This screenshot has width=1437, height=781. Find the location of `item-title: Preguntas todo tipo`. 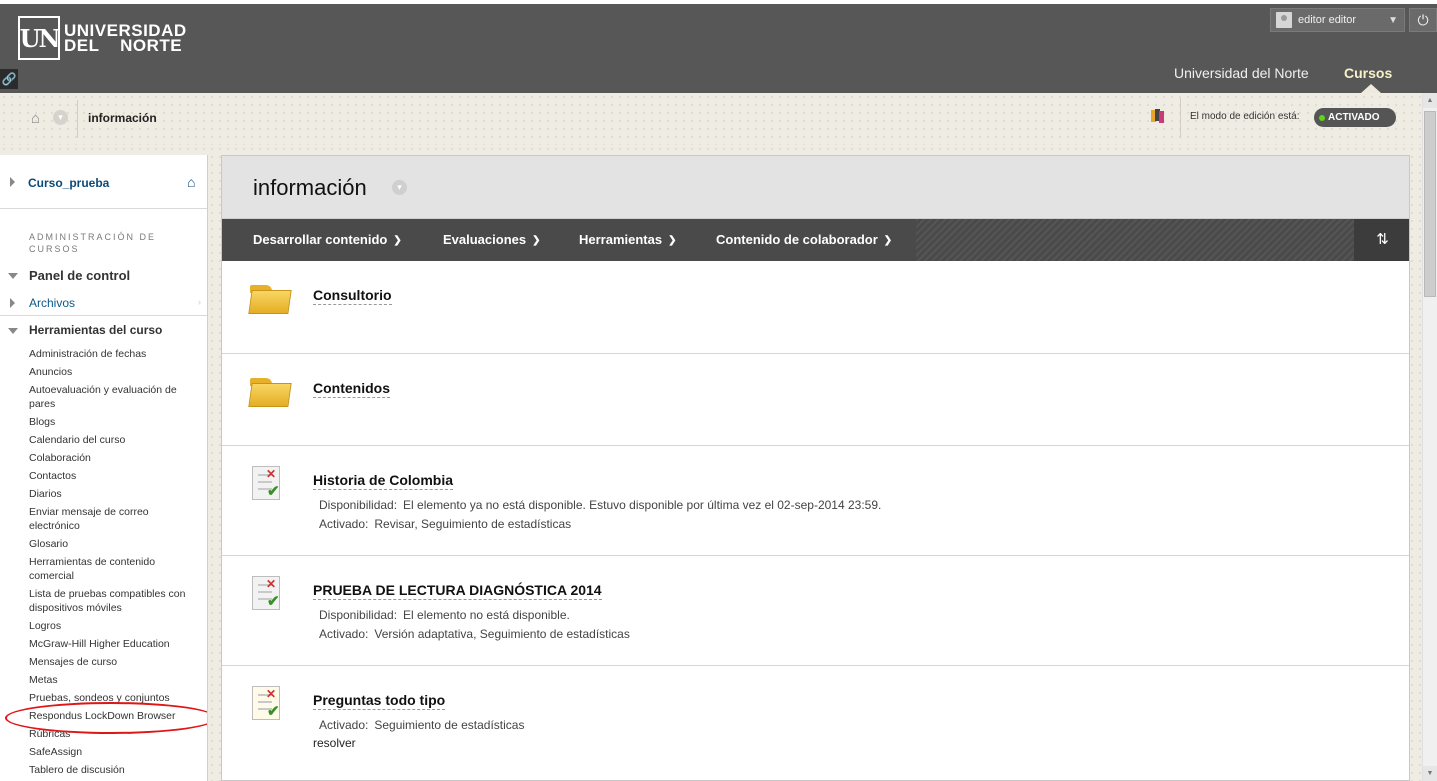

item-title: Preguntas todo tipo is located at coordinates (379, 701).